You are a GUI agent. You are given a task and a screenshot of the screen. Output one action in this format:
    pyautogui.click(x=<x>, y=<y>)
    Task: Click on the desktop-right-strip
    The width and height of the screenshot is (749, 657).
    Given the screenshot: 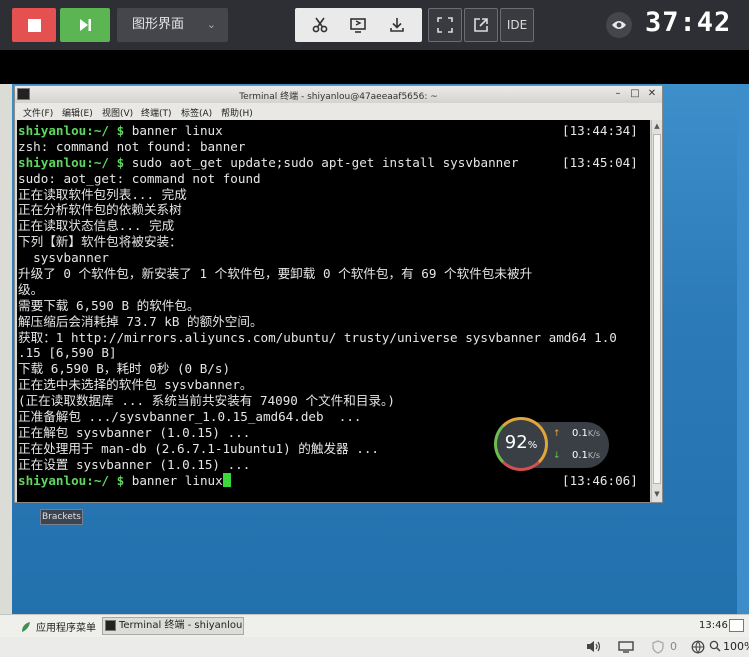 What is the action you would take?
    pyautogui.click(x=743, y=349)
    